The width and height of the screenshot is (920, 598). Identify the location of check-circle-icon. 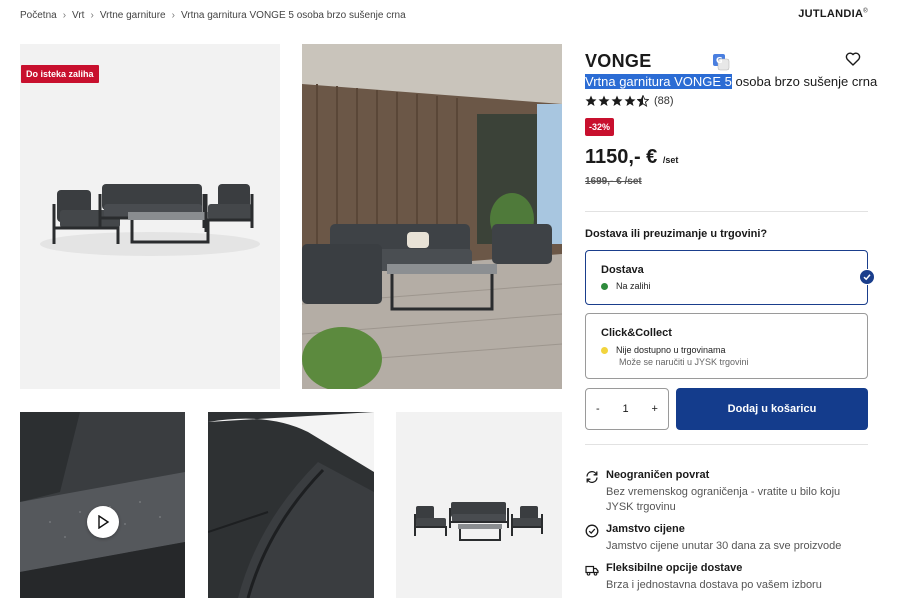
(592, 531).